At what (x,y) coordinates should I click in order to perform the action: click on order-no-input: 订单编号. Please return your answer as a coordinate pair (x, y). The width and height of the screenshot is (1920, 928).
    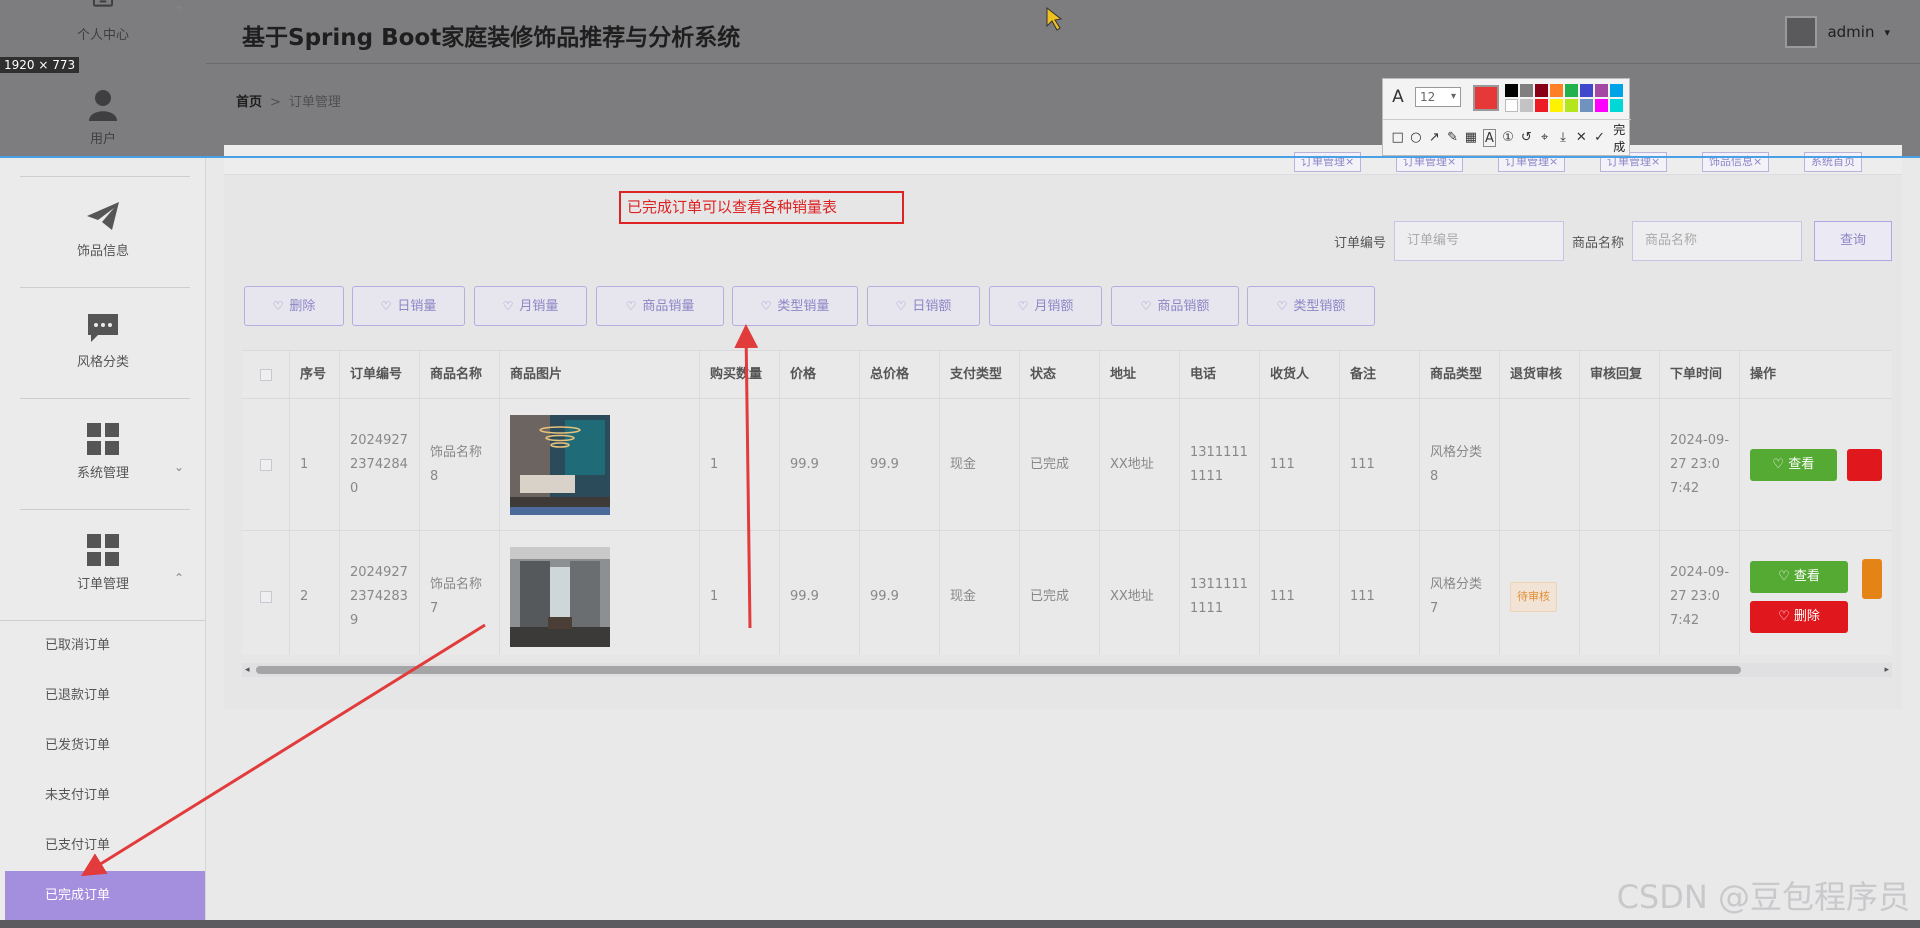
    Looking at the image, I should click on (1478, 241).